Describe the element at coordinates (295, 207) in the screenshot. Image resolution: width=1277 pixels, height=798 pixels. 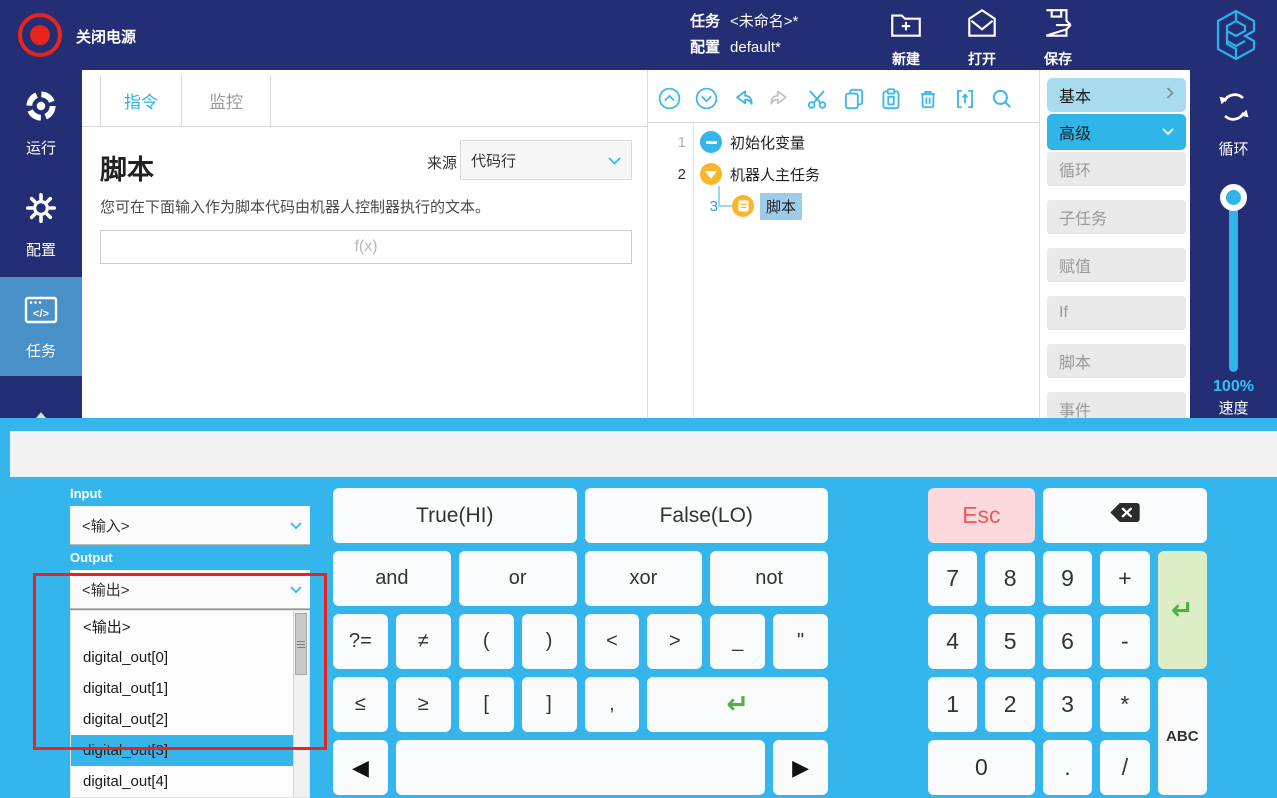
I see `script-description: 您可在下面输入作为脚本代码由机器人控制器执行的文本。` at that location.